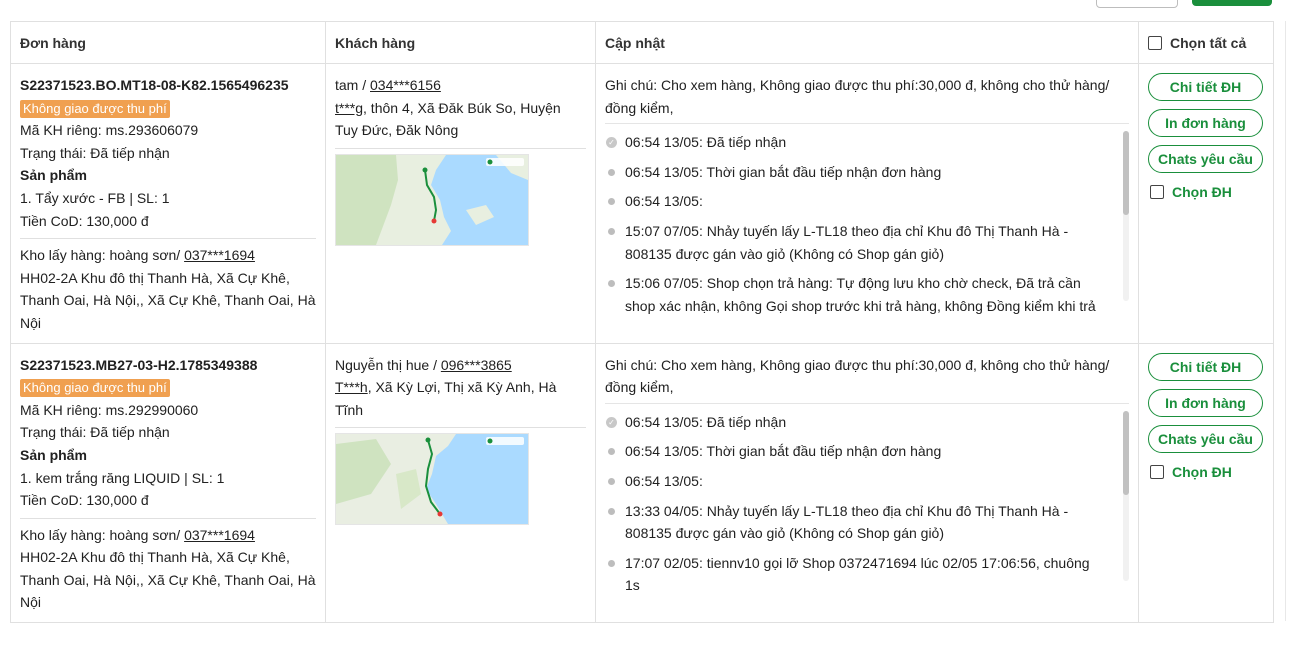 The width and height of the screenshot is (1289, 663). Describe the element at coordinates (388, 364) in the screenshot. I see `customer-name: Nguyễn thị hue /` at that location.